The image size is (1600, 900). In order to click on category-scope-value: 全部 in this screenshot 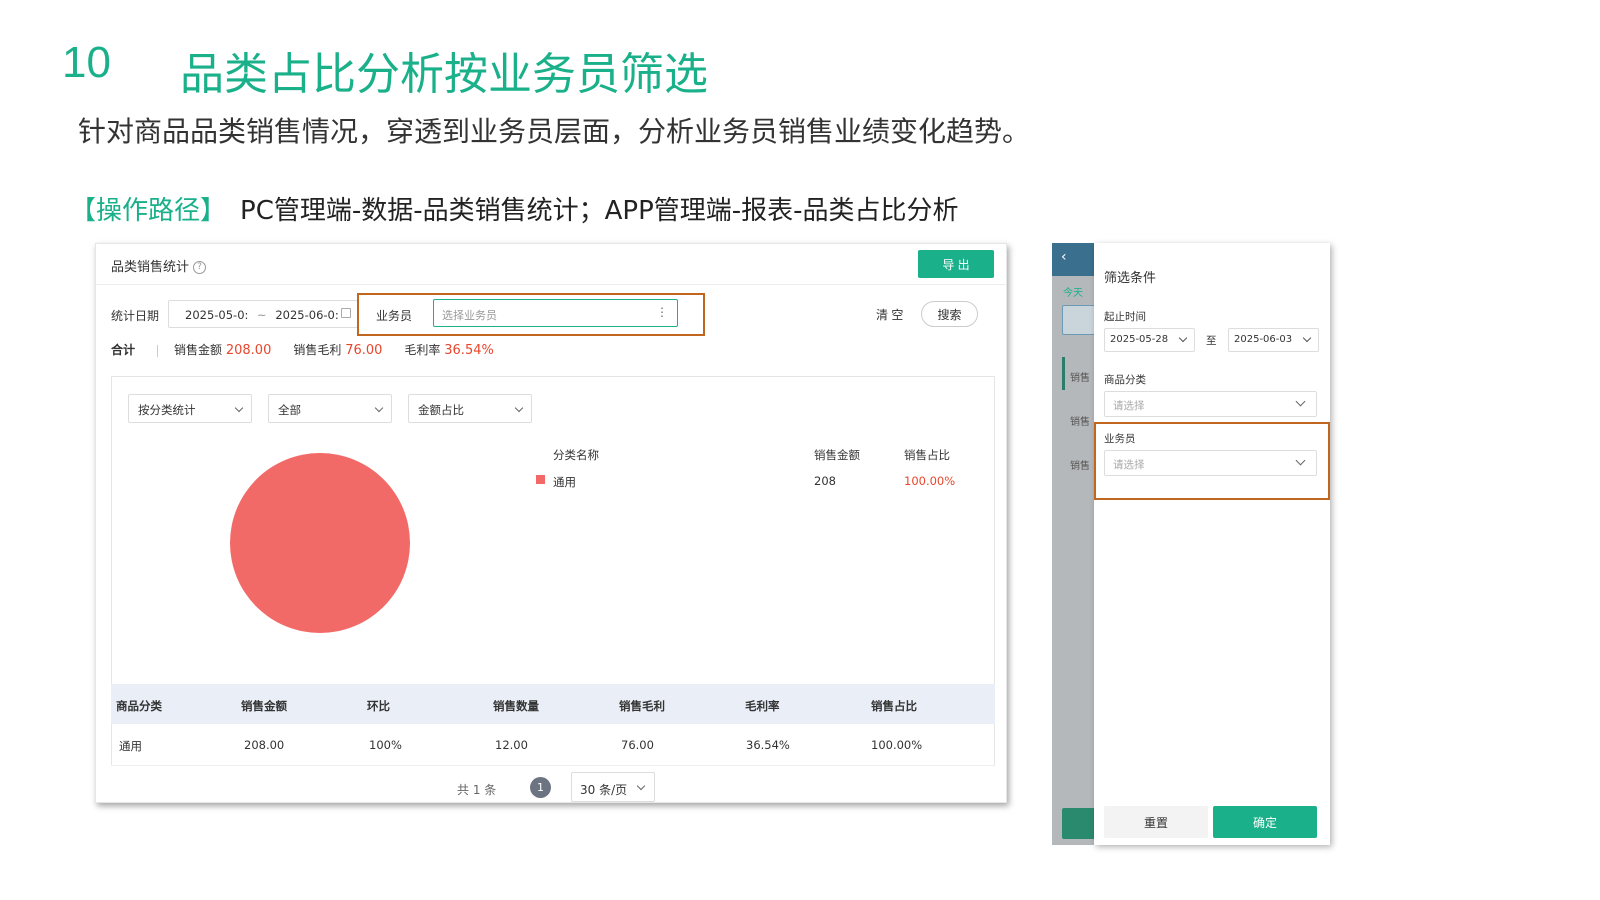, I will do `click(289, 410)`.